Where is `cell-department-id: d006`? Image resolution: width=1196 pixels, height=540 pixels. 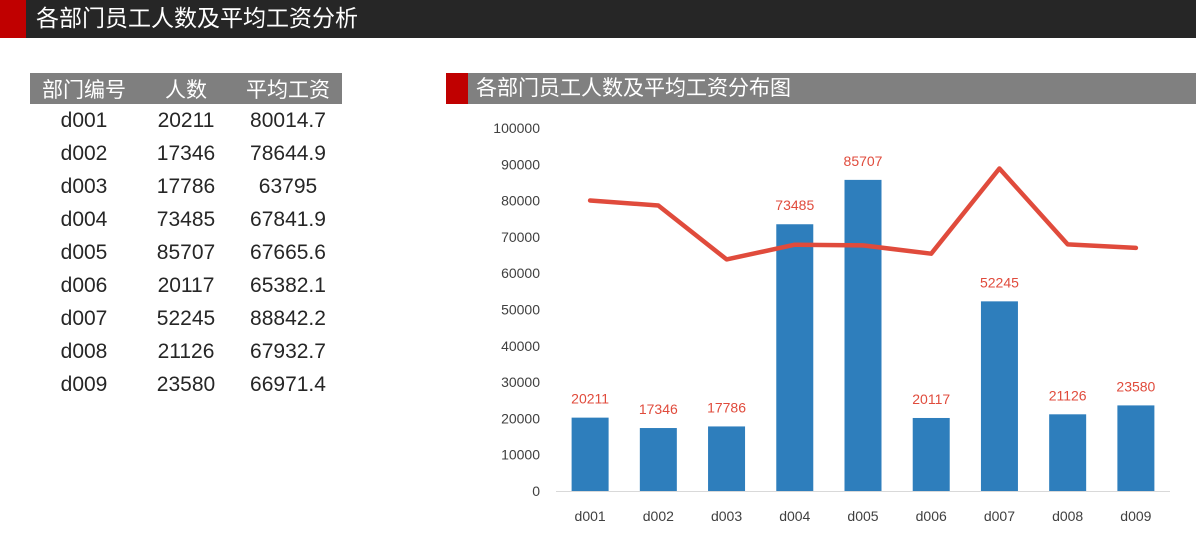 cell-department-id: d006 is located at coordinates (84, 285).